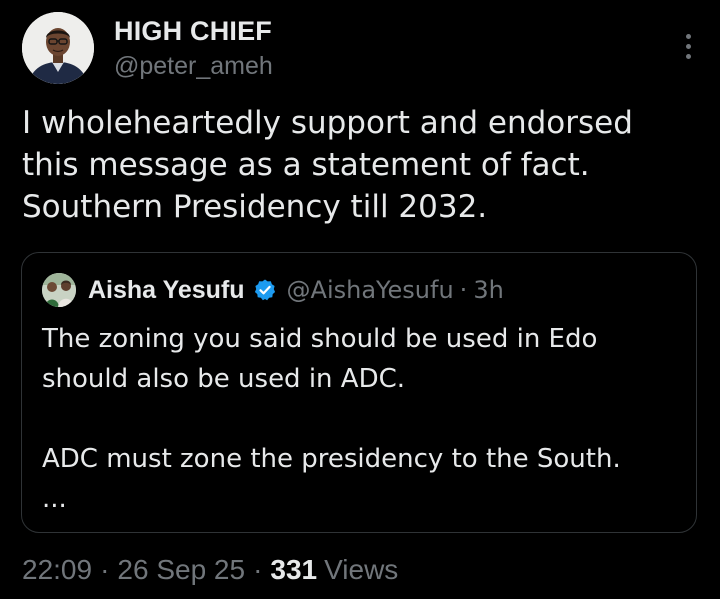 The height and width of the screenshot is (599, 720). I want to click on author-display-name: HIGH CHIEF, so click(193, 31).